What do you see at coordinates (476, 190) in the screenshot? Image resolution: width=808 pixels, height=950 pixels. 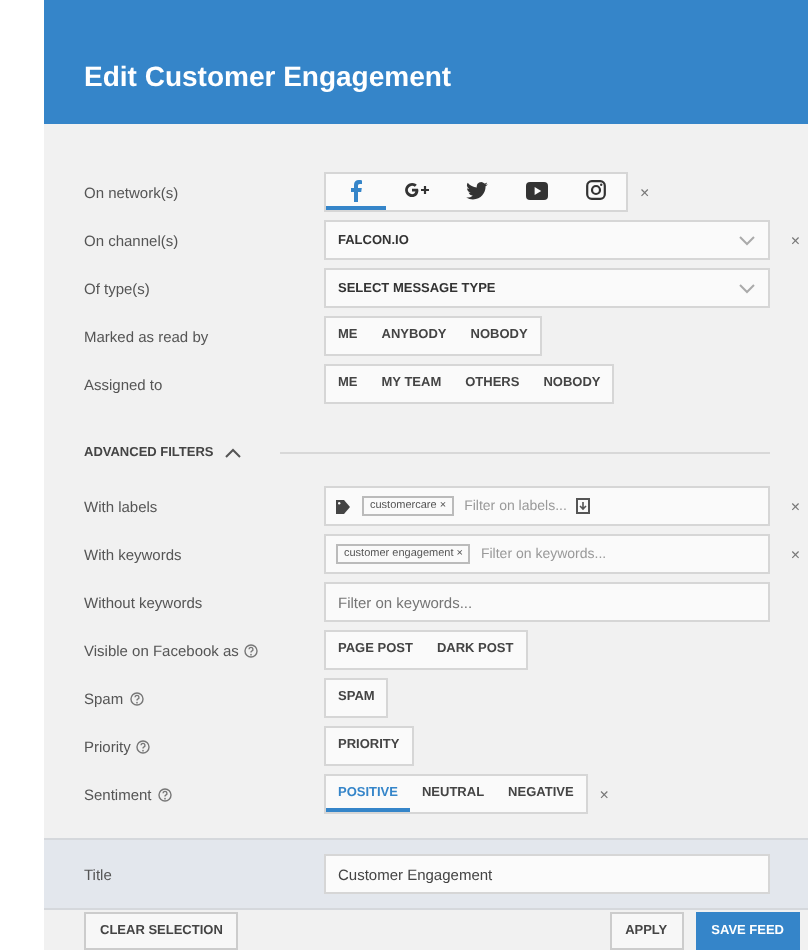 I see `bird-icon` at bounding box center [476, 190].